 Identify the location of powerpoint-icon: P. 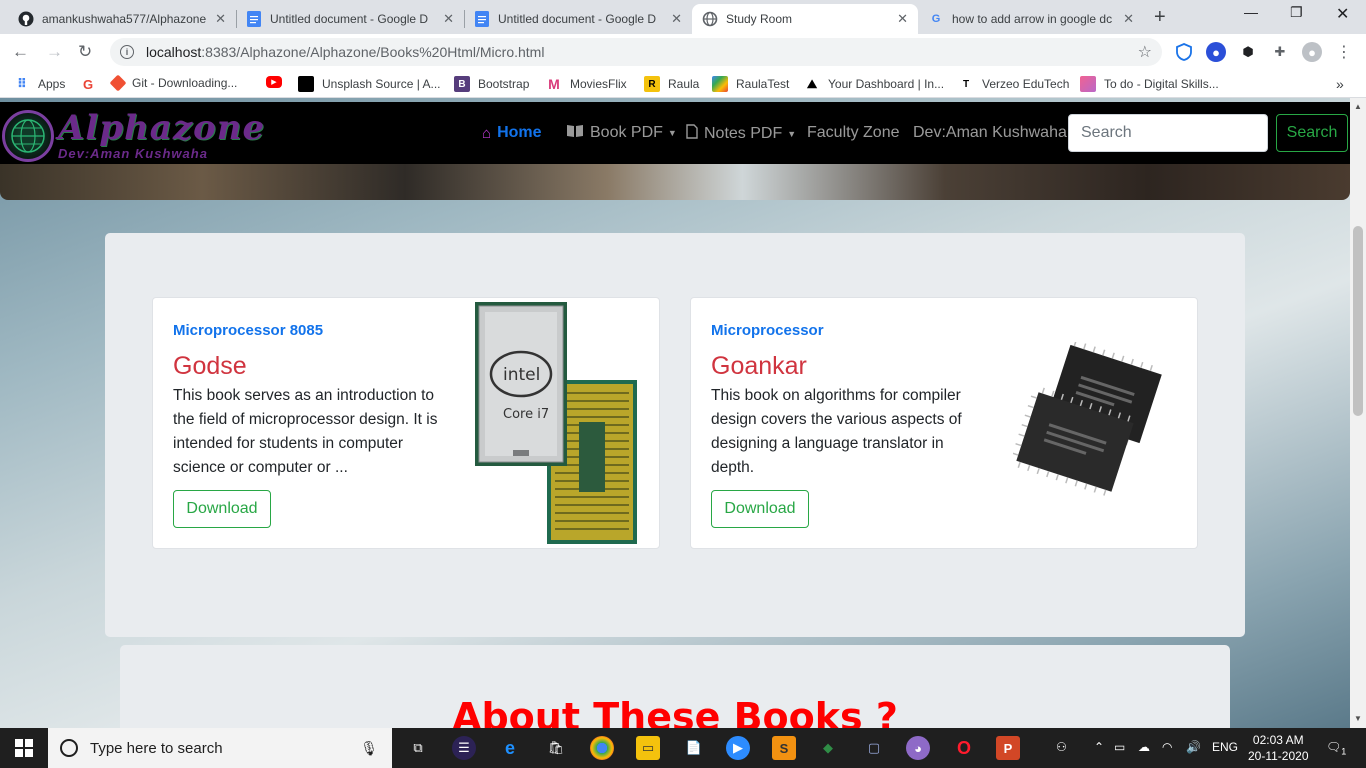
(1008, 748).